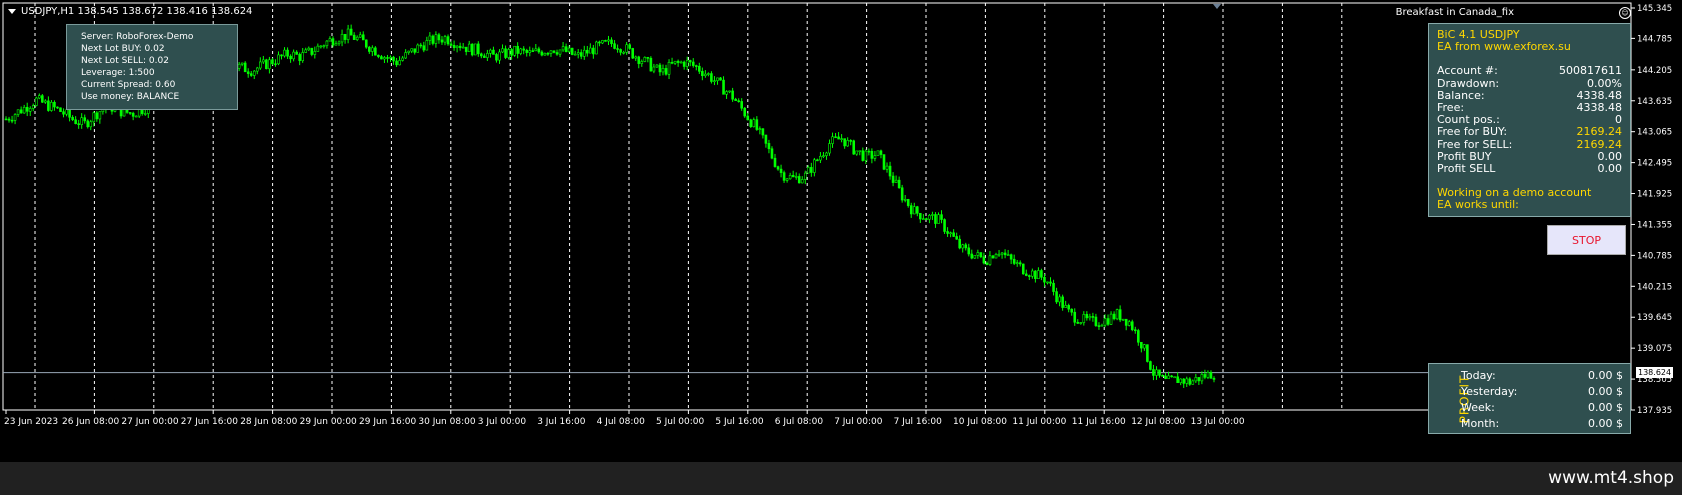 This screenshot has width=1682, height=495. Describe the element at coordinates (1654, 71) in the screenshot. I see `y-tick-label: 144.205` at that location.